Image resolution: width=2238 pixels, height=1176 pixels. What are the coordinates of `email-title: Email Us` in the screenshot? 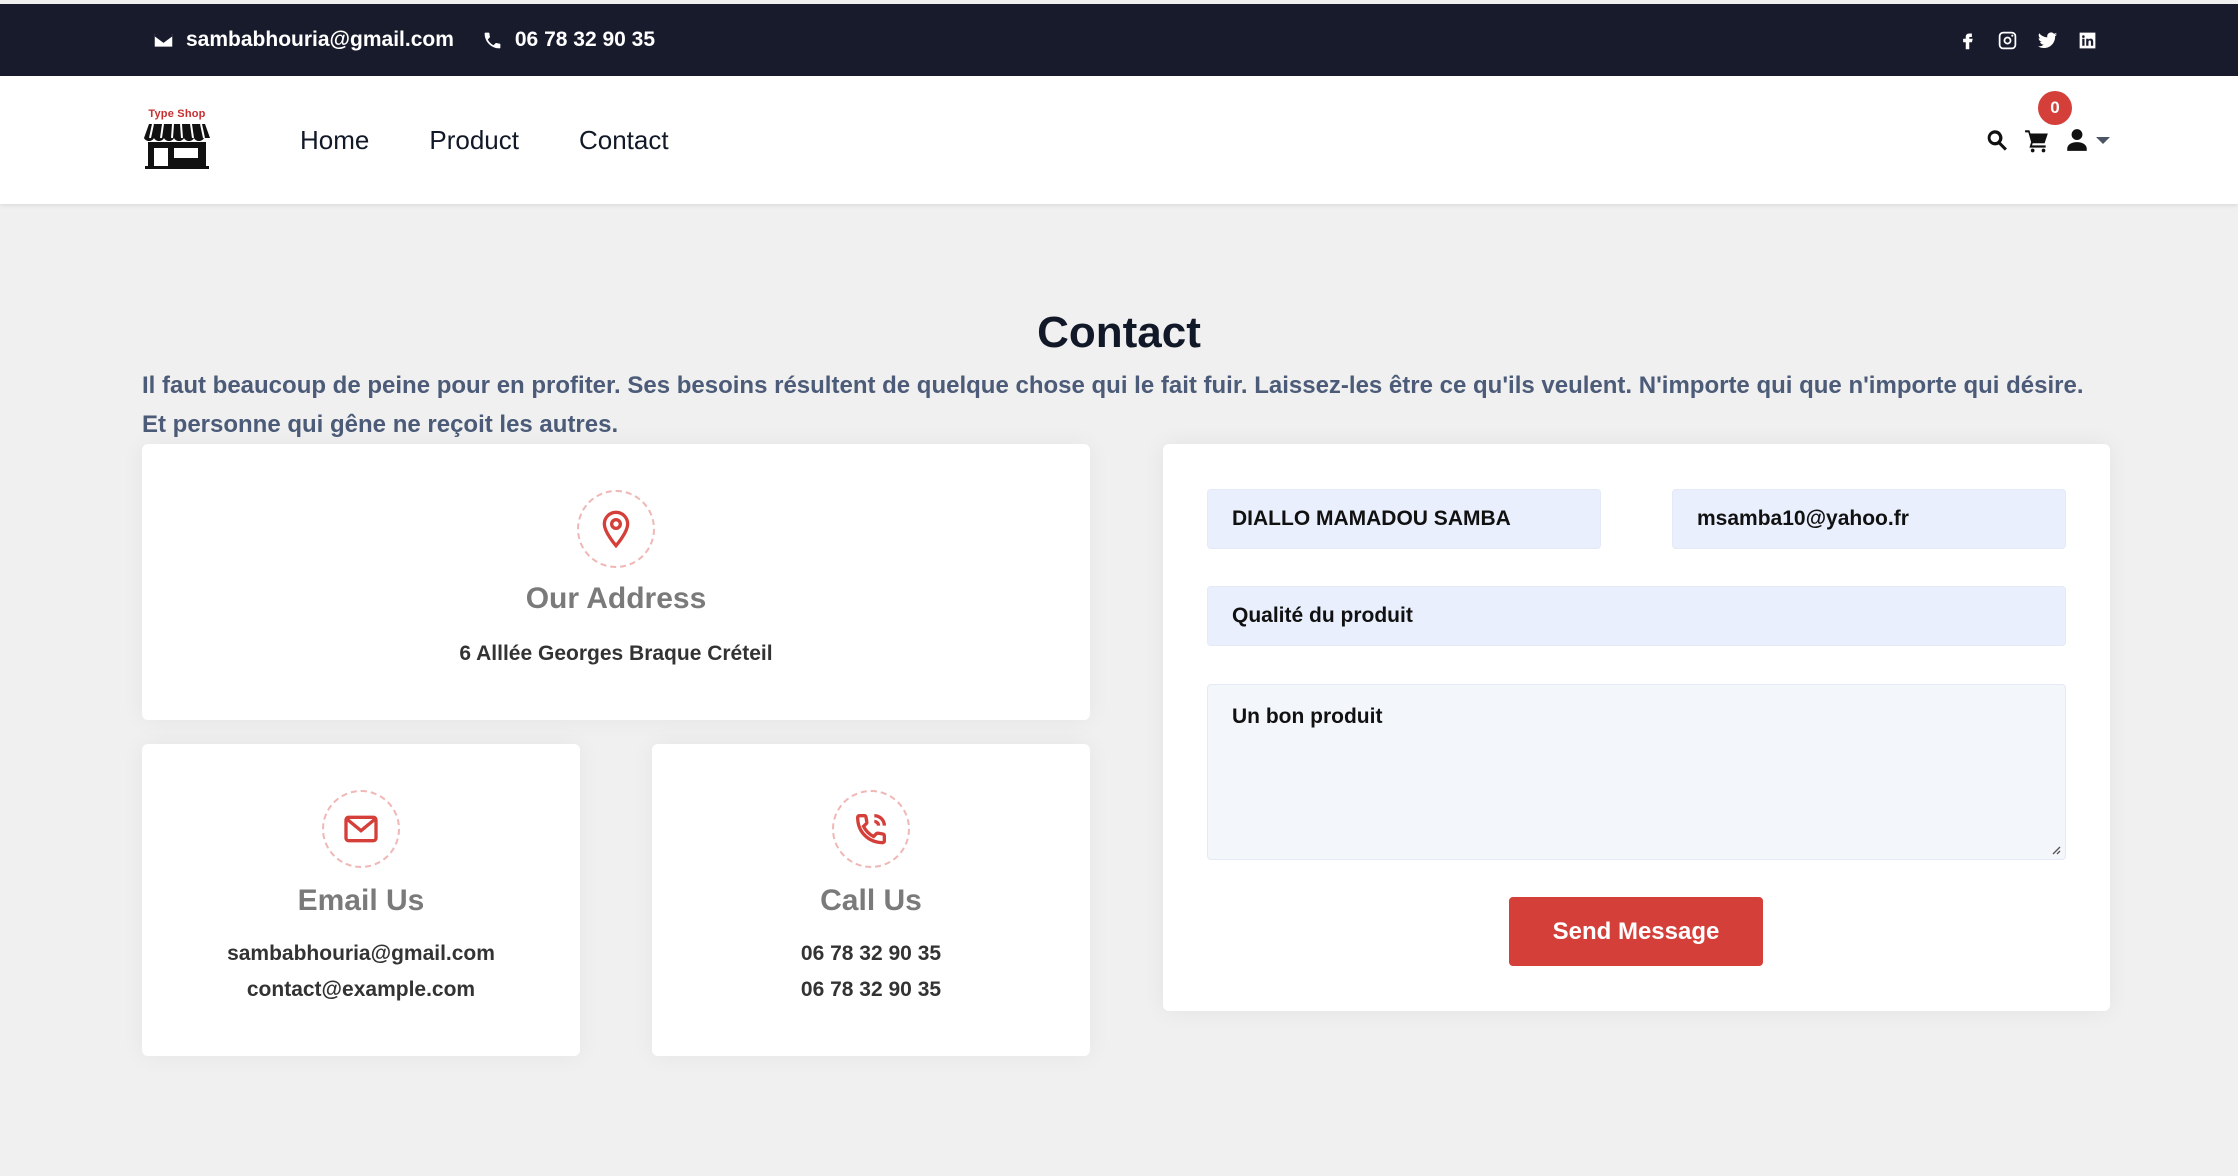 It's located at (361, 900).